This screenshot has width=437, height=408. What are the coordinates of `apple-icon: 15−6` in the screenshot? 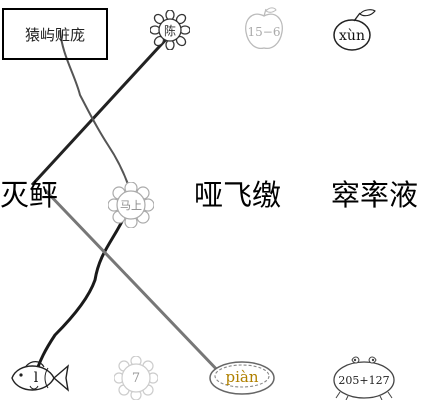 It's located at (264, 29).